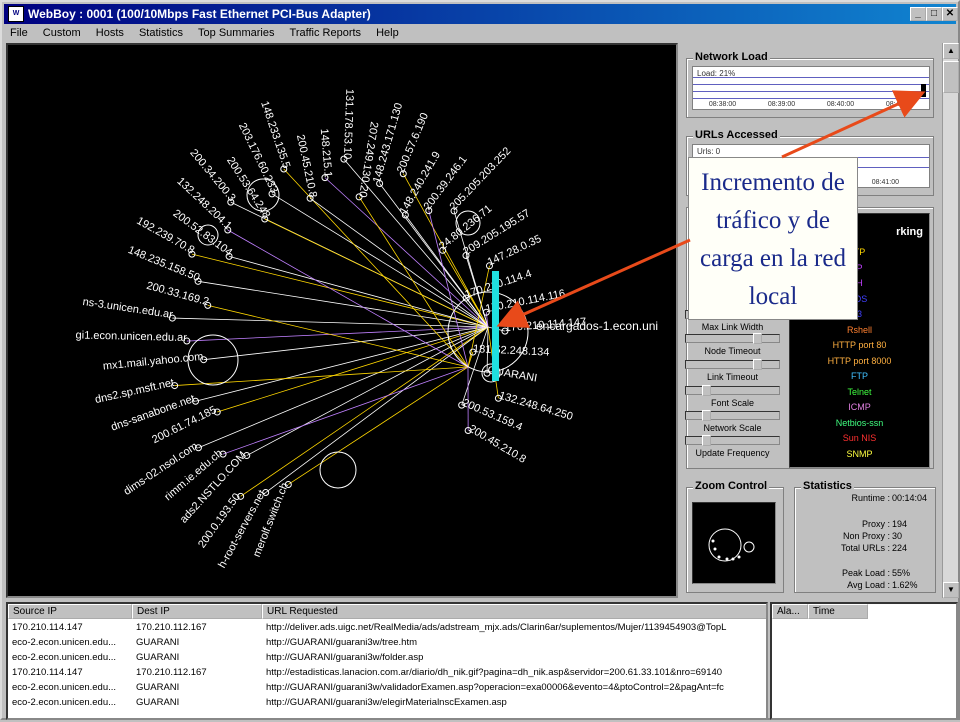  I want to click on stat-runtime: Runtime :00:14:04, so click(869, 499).